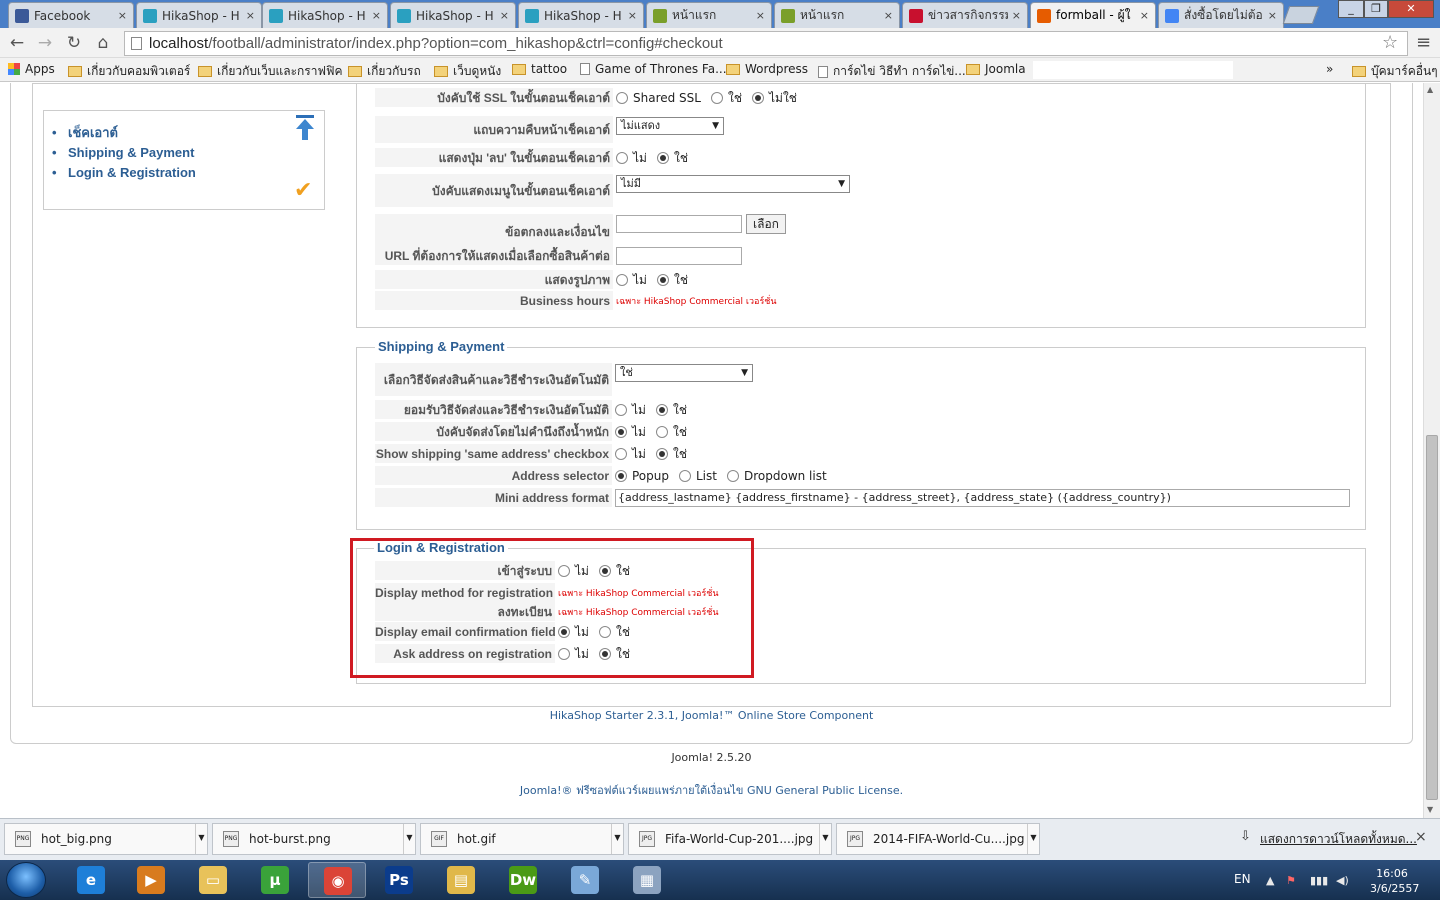  I want to click on gpl-link: GNU General Public License., so click(825, 790).